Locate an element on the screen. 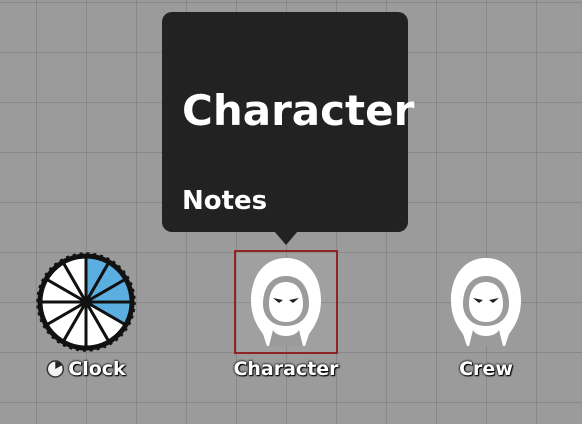 This screenshot has height=424, width=582. clock-token is located at coordinates (86, 302).